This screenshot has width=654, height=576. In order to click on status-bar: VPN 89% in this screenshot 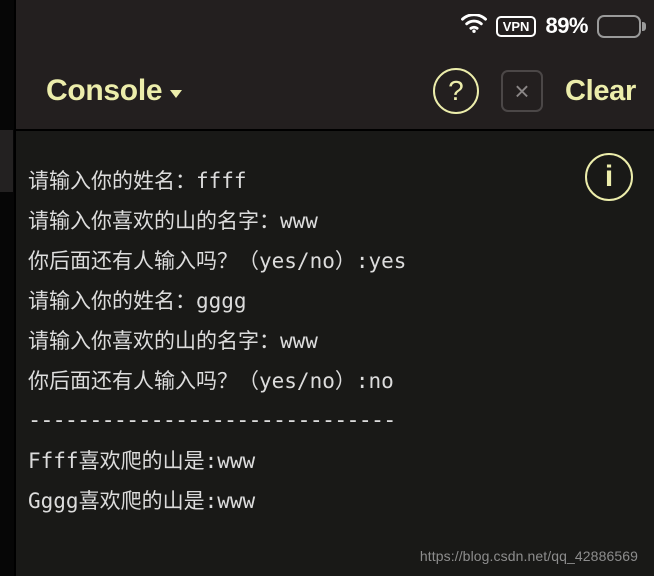, I will do `click(335, 26)`.